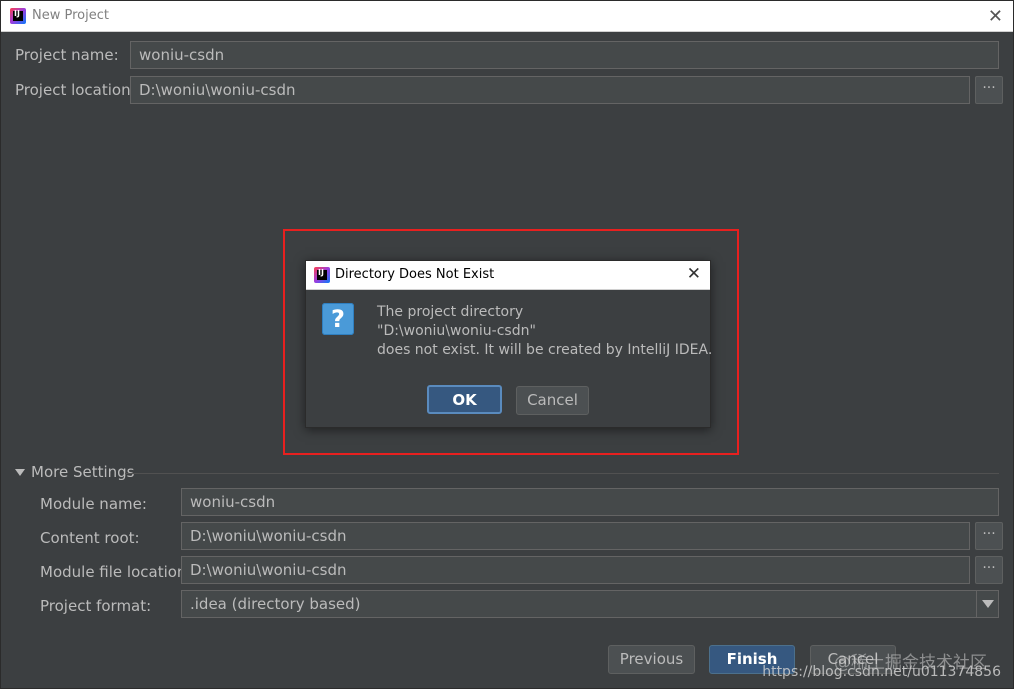  I want to click on project-format-dropdown-button, so click(988, 604).